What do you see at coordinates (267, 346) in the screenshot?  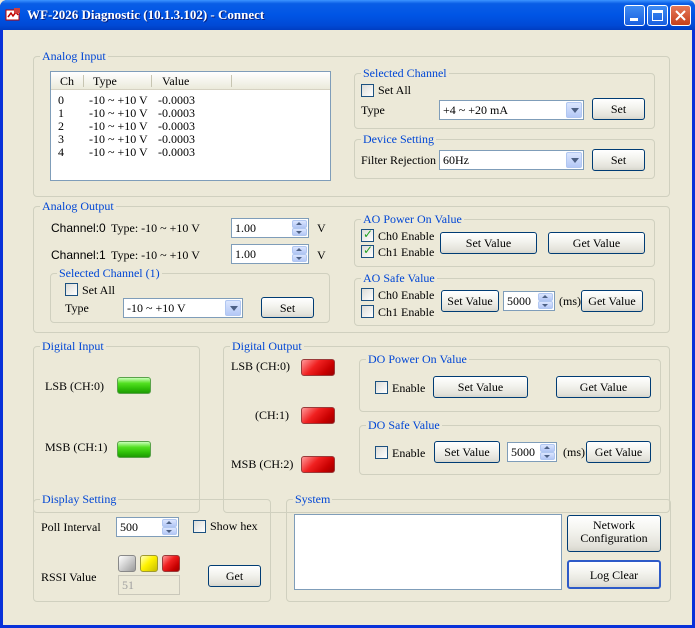 I see `digital-output-label: Digital Output` at bounding box center [267, 346].